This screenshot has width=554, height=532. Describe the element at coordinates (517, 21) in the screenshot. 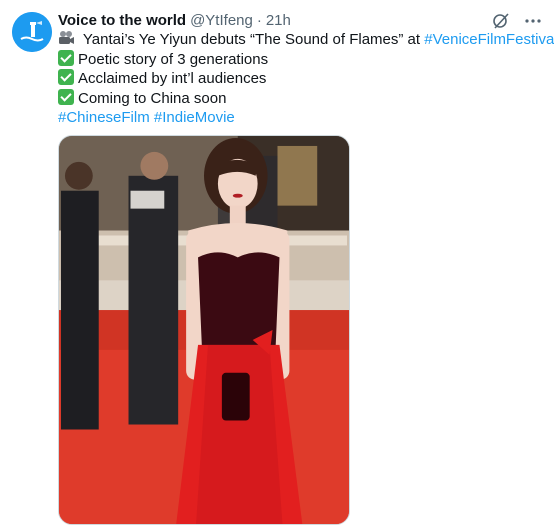

I see `header-actions` at that location.